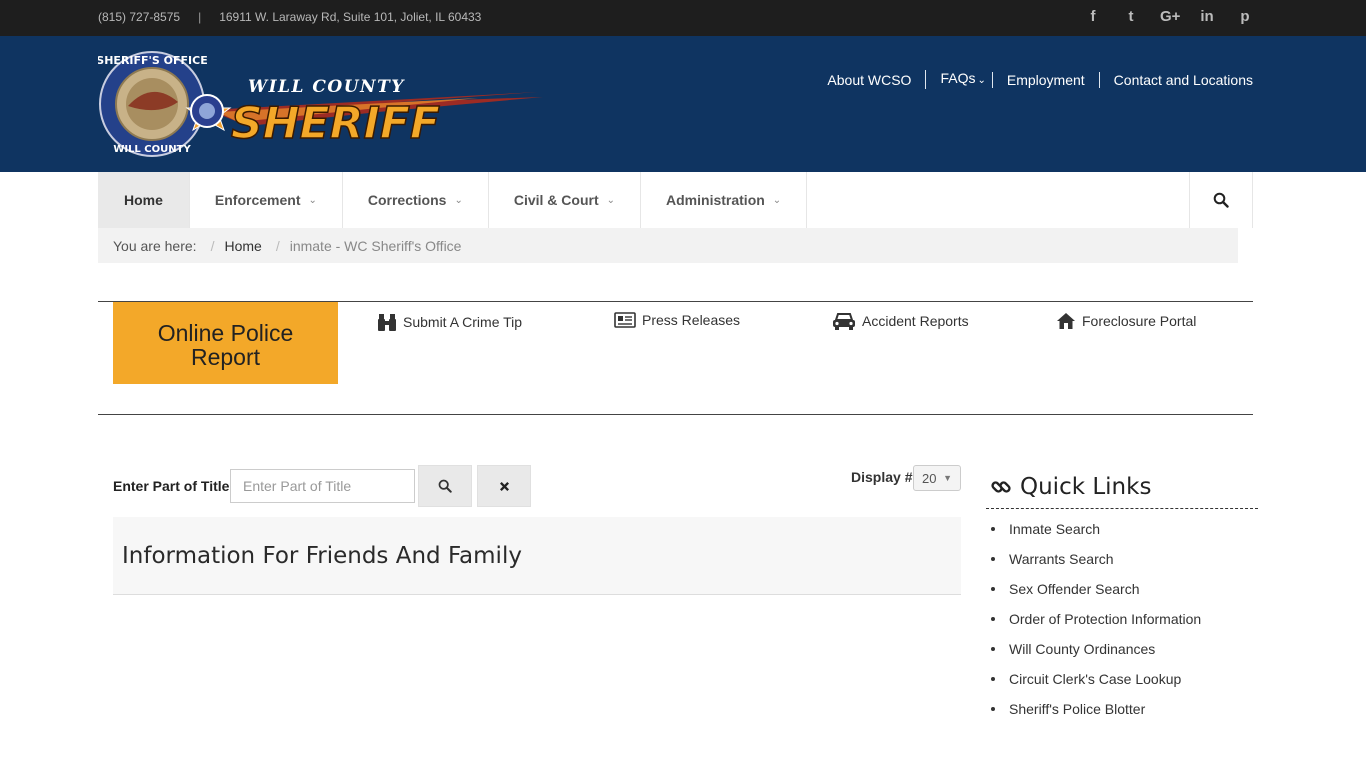 Image resolution: width=1366 pixels, height=768 pixels. I want to click on twitter-icon: t, so click(1131, 16).